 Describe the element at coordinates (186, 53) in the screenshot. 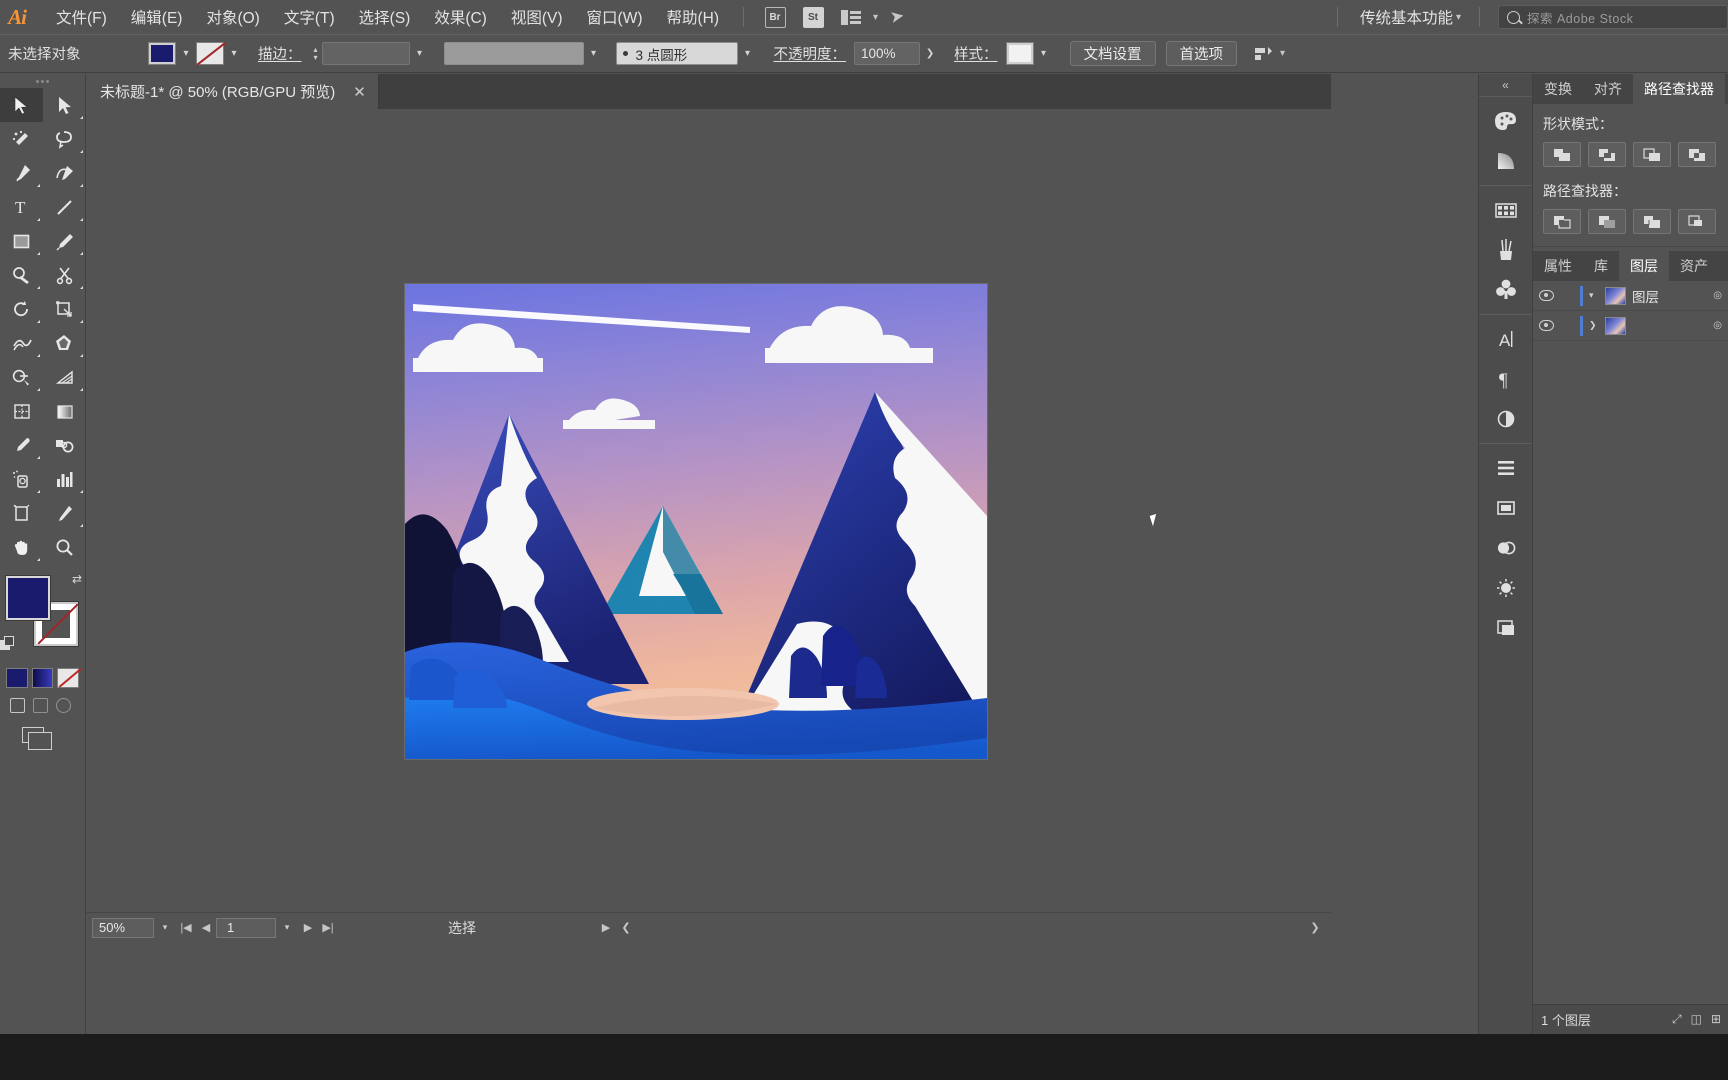

I see `fill-chevron-down-icon: ▾` at that location.